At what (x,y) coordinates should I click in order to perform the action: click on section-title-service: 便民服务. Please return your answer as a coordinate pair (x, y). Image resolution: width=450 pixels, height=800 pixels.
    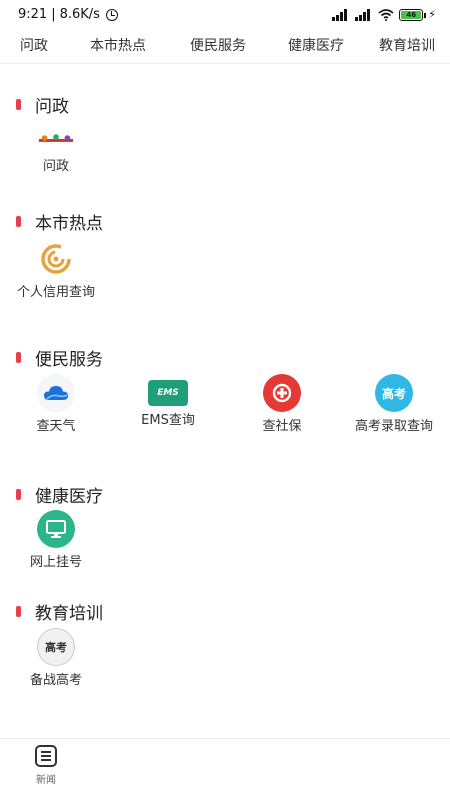
    Looking at the image, I should click on (59, 357).